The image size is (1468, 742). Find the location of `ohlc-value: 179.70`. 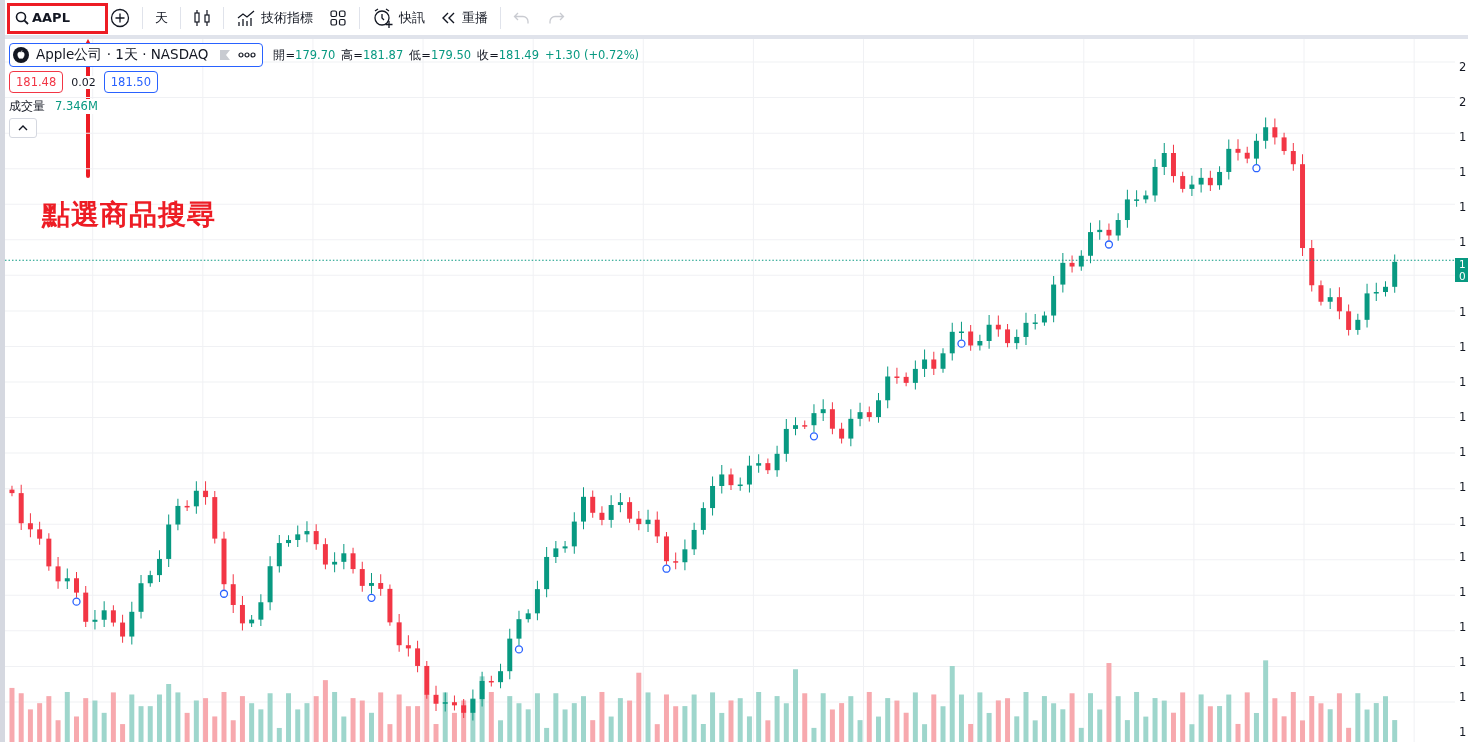

ohlc-value: 179.70 is located at coordinates (315, 54).